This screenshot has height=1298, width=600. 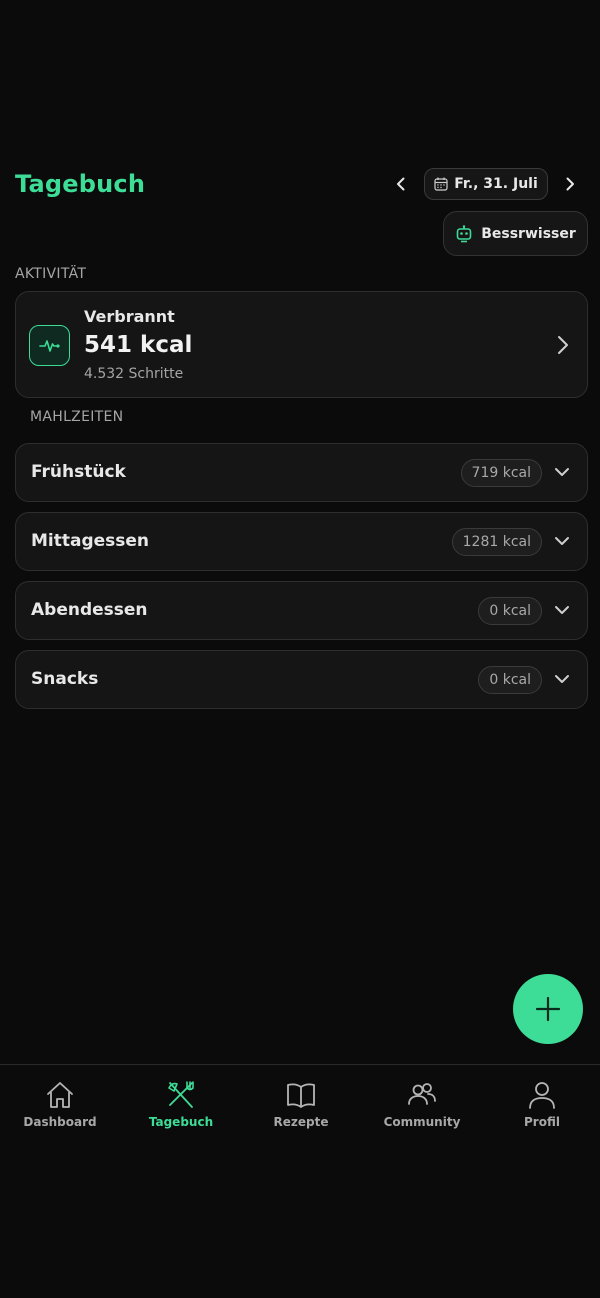 What do you see at coordinates (496, 184) in the screenshot?
I see `date-label: Fr., 31. Juli` at bounding box center [496, 184].